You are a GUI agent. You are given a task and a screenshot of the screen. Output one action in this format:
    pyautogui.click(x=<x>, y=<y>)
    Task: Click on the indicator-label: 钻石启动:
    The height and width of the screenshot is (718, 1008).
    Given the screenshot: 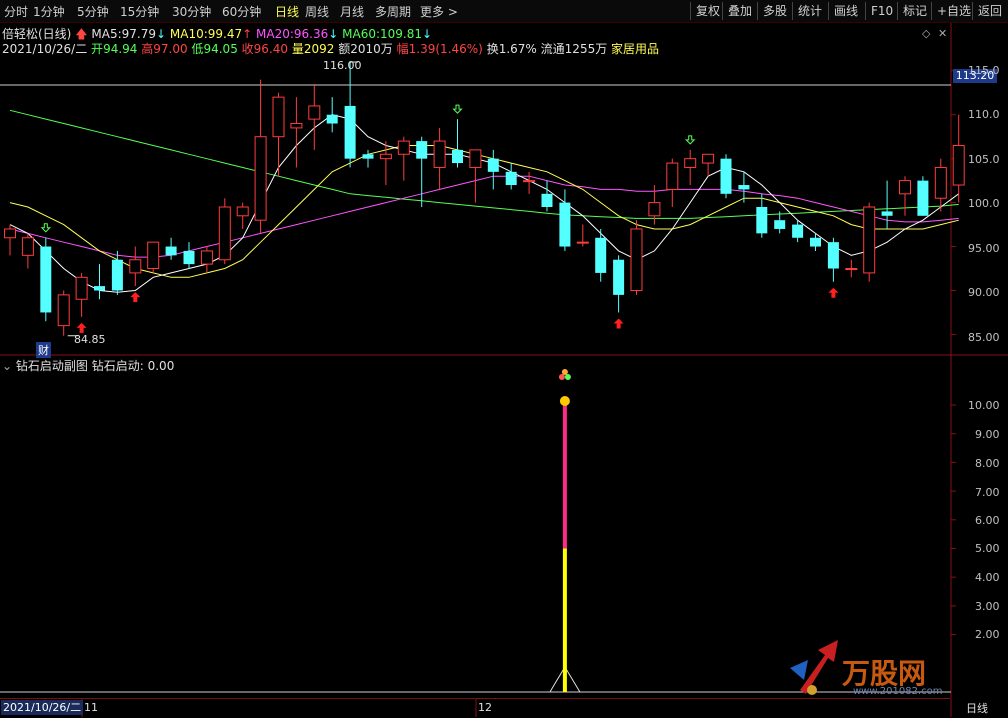 What is the action you would take?
    pyautogui.click(x=117, y=366)
    